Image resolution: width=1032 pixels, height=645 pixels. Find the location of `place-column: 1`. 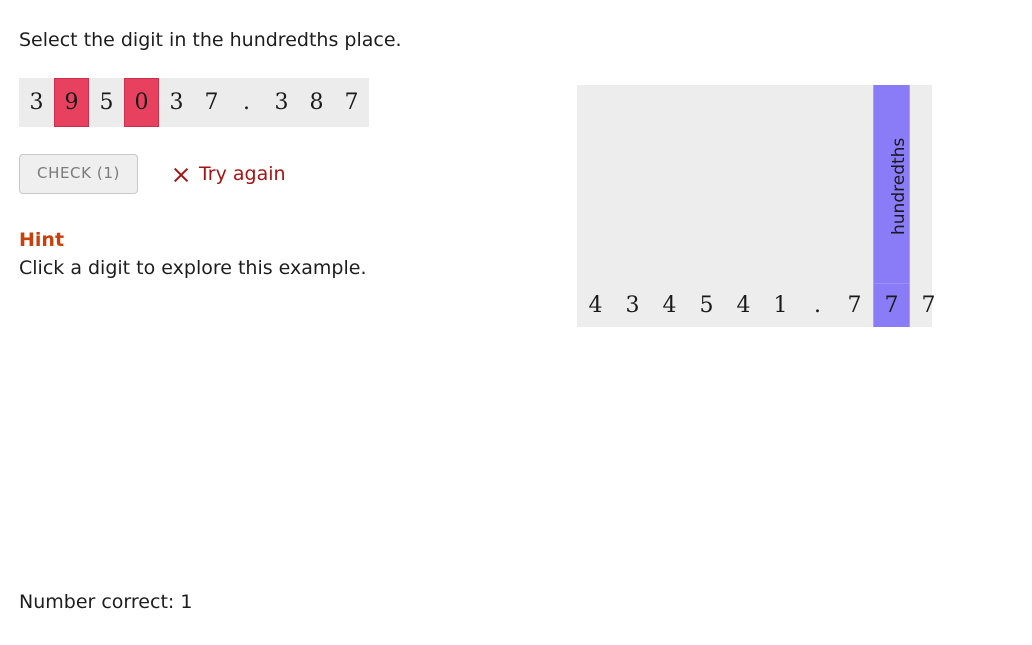

place-column: 1 is located at coordinates (780, 206).